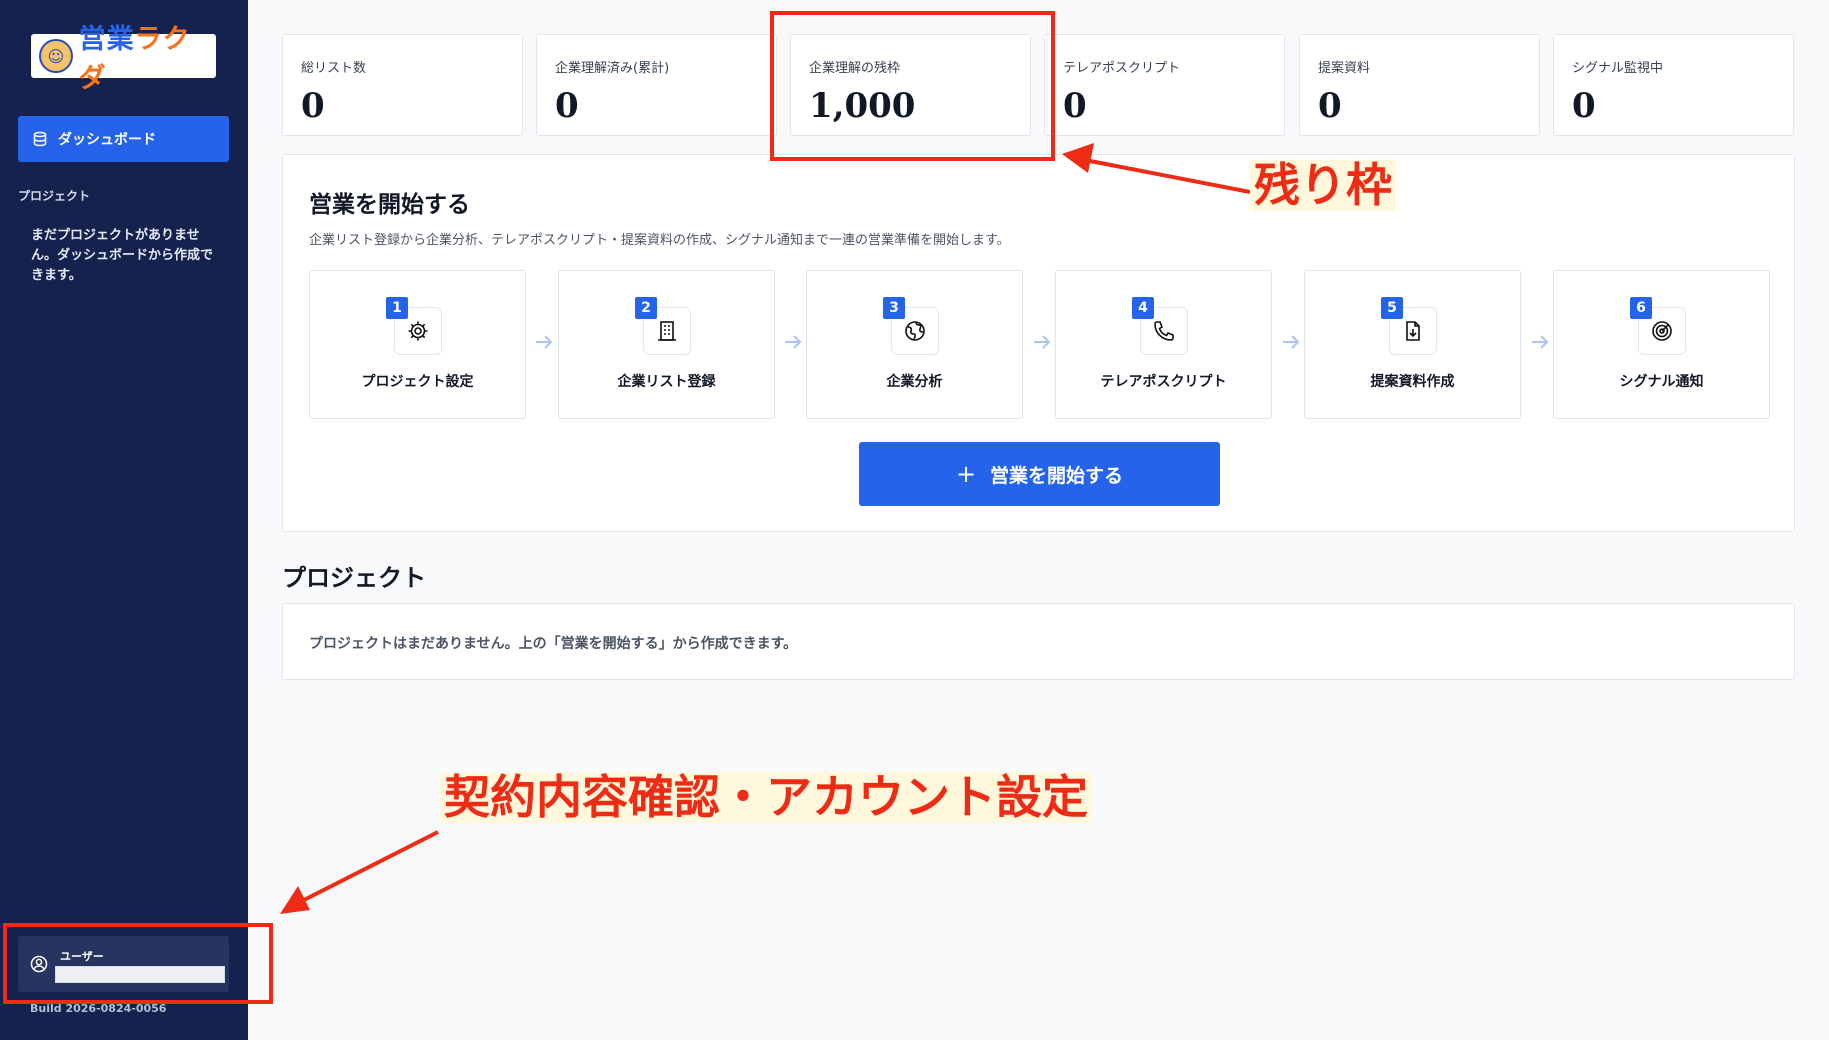 The width and height of the screenshot is (1829, 1040). I want to click on step-number: 3, so click(894, 308).